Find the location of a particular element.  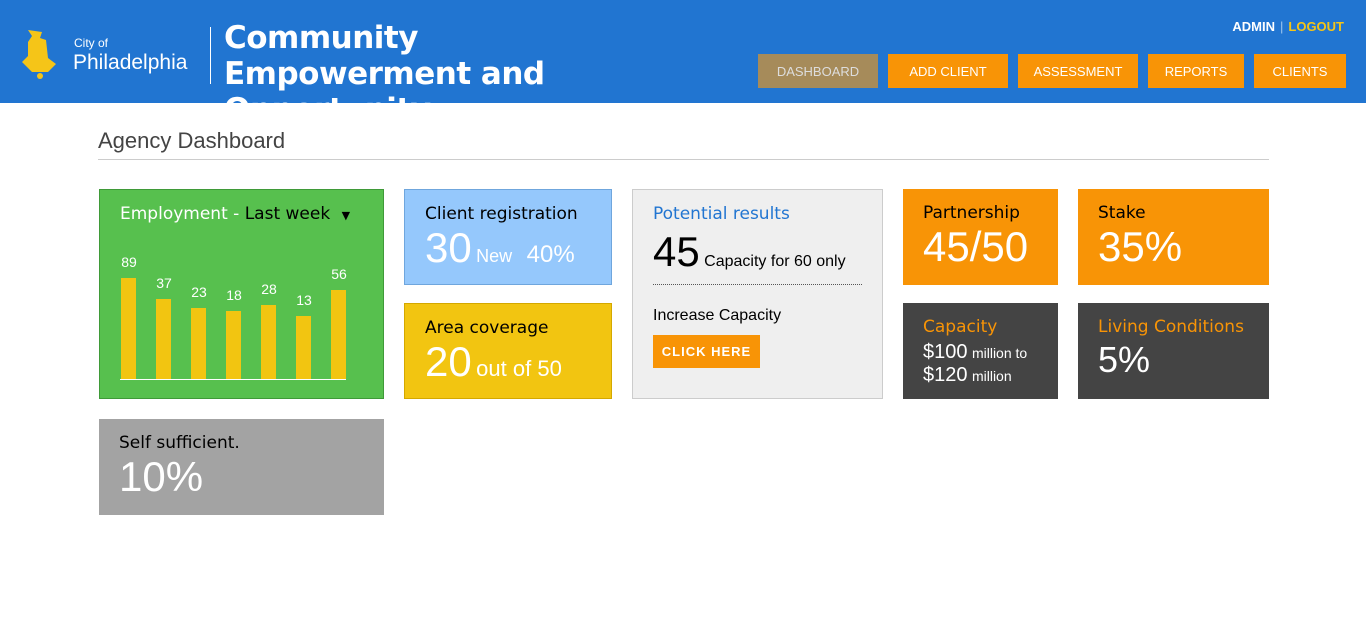

card-title: Potential results is located at coordinates (721, 214).